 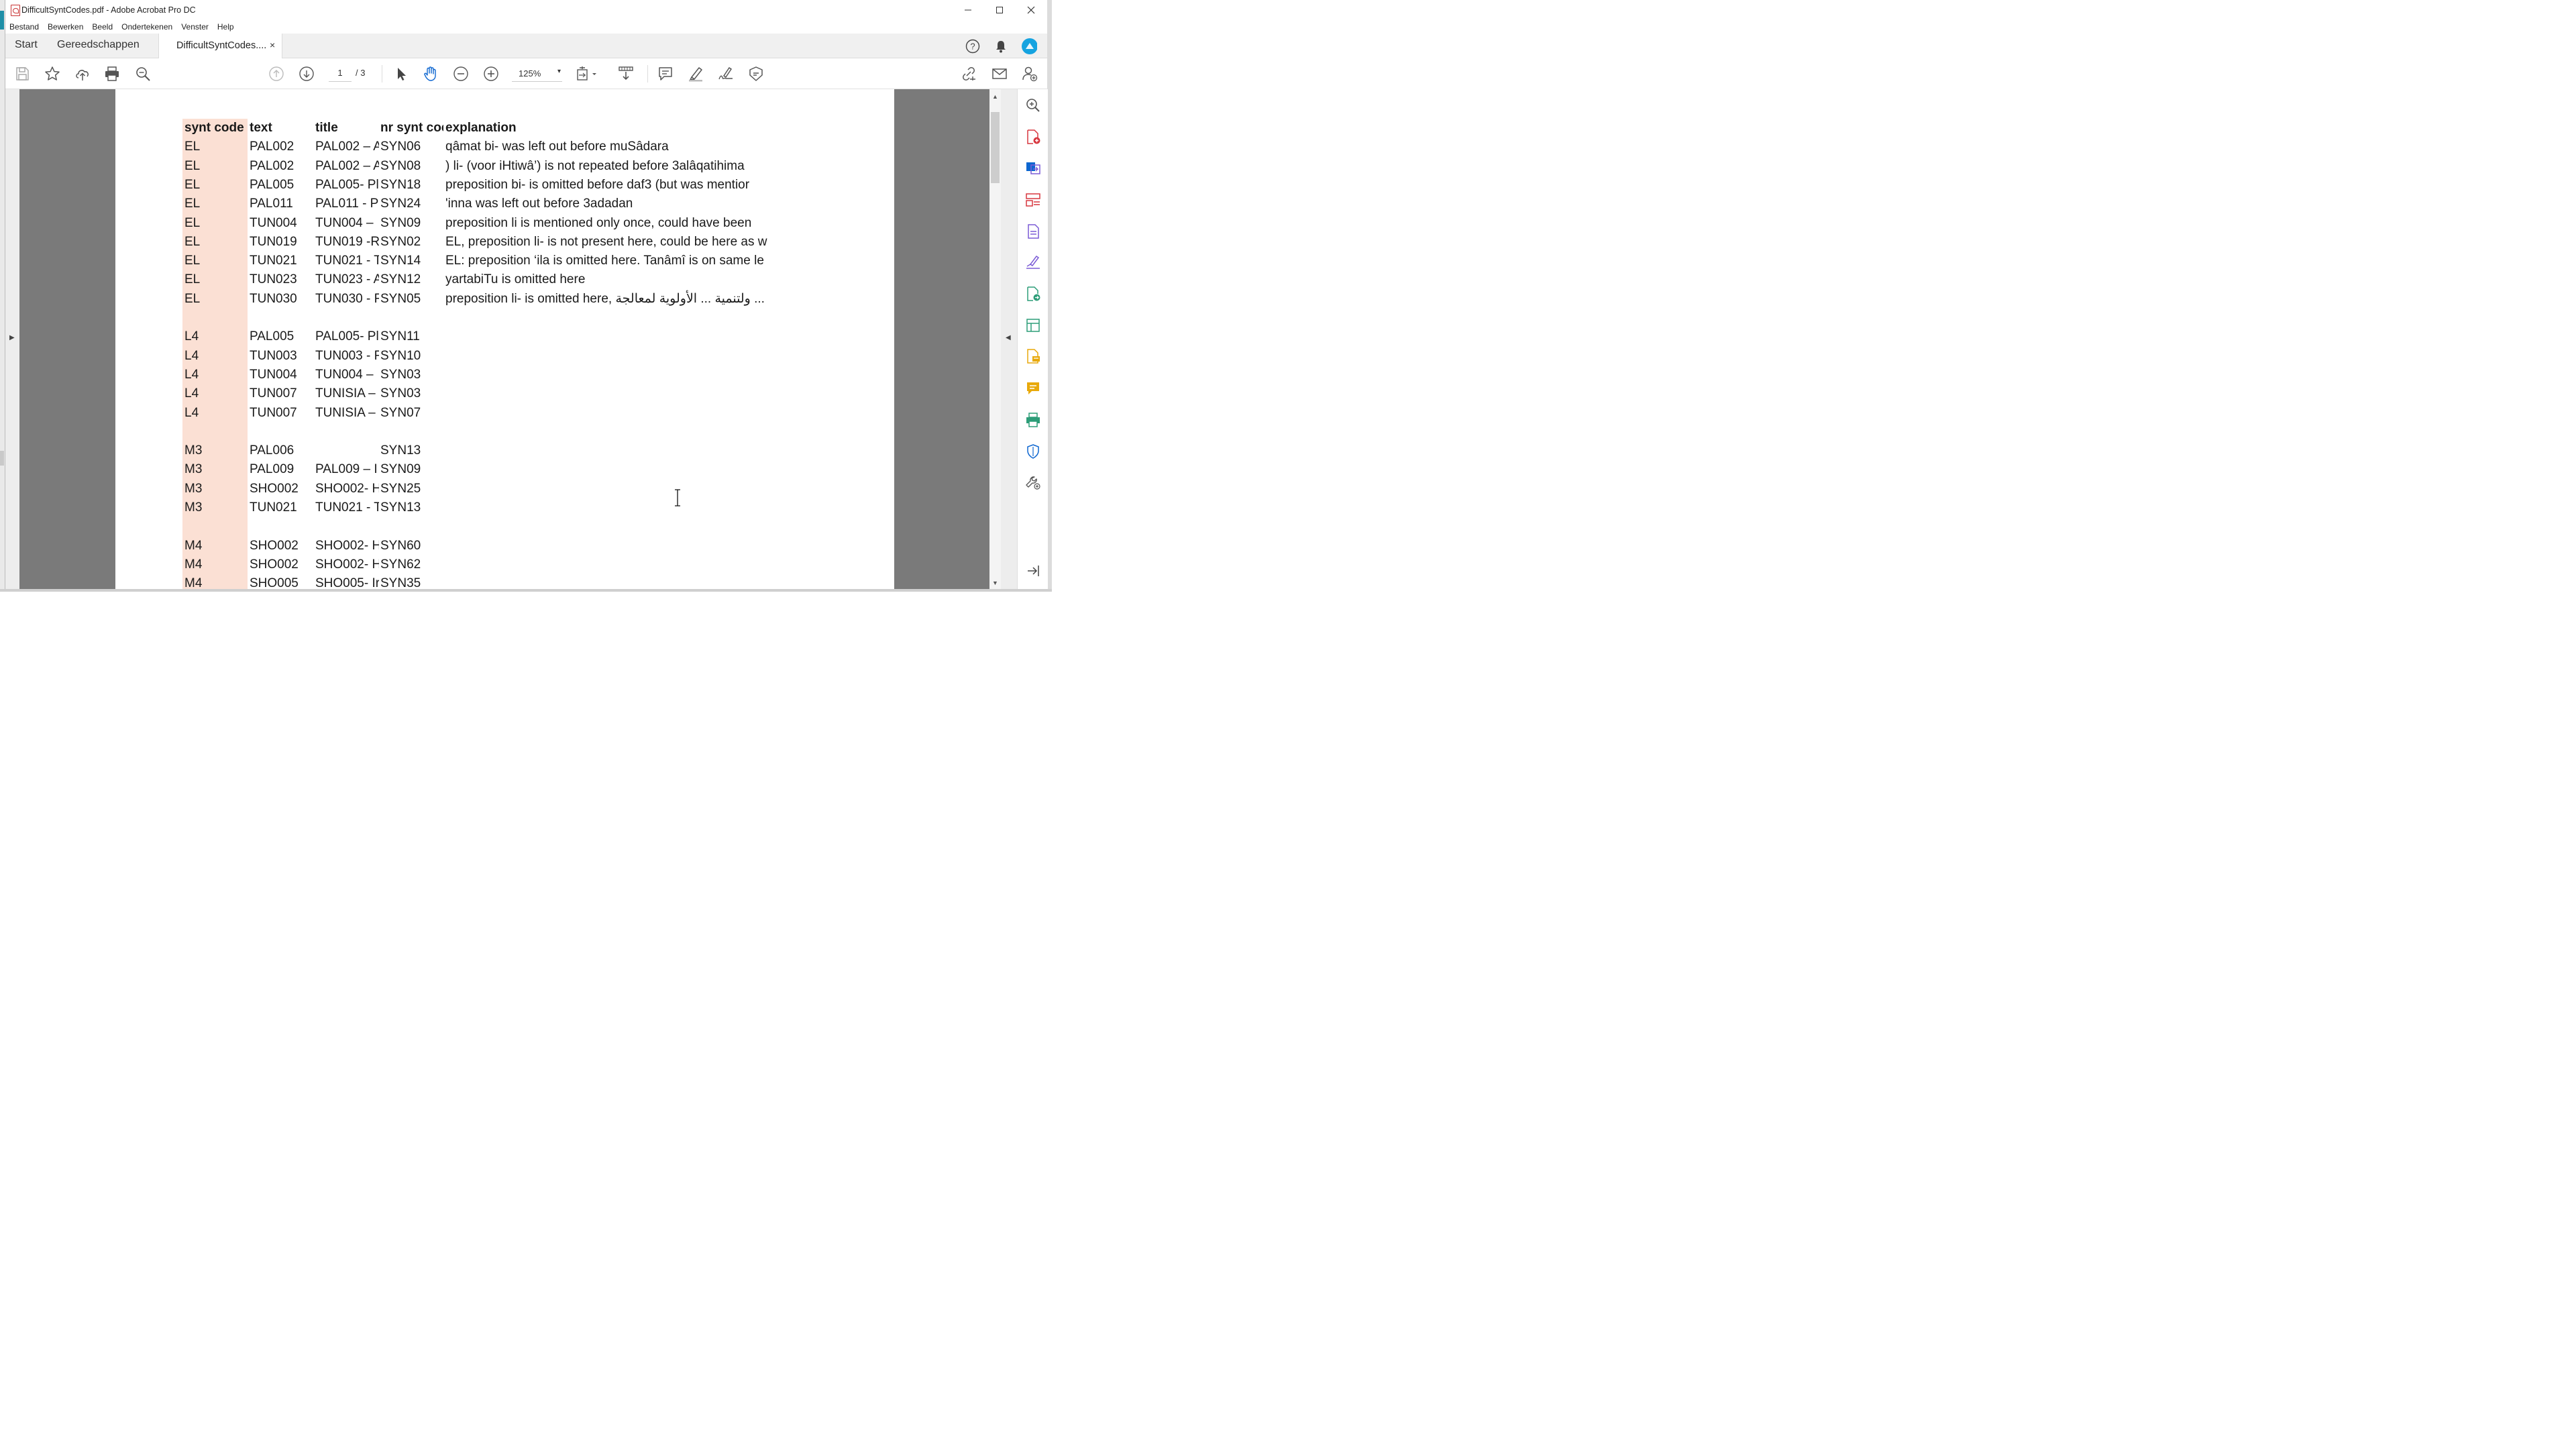 I want to click on compress-button, so click(x=1033, y=325).